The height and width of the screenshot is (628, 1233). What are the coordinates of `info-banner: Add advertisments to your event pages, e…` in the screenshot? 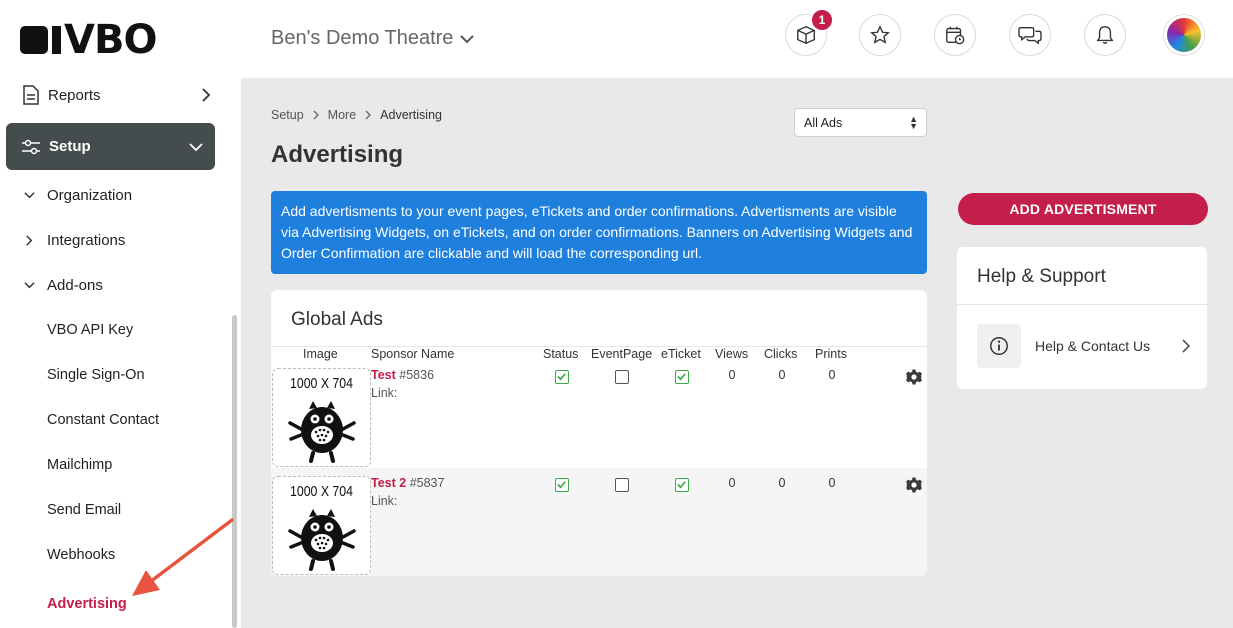 It's located at (599, 232).